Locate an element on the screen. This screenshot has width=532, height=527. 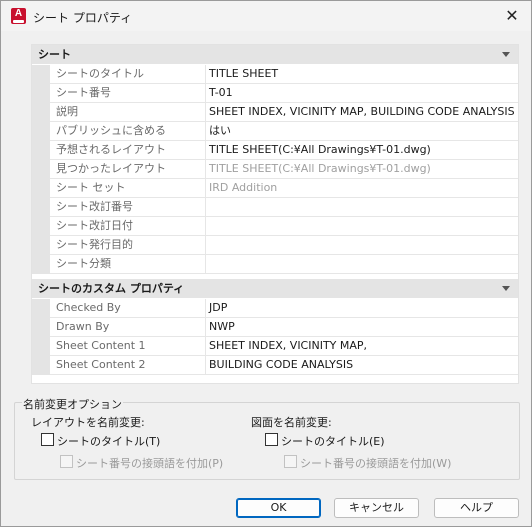
property-name: Sheet Content 1 is located at coordinates (128, 346).